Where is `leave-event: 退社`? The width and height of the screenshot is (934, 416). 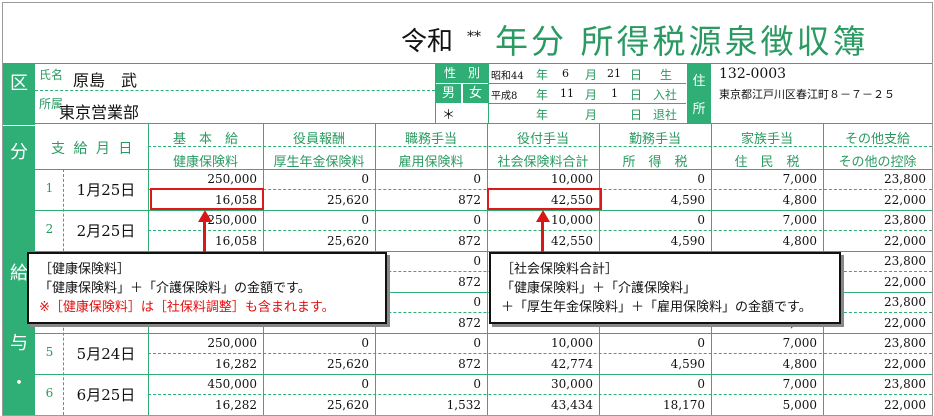 leave-event: 退社 is located at coordinates (665, 115).